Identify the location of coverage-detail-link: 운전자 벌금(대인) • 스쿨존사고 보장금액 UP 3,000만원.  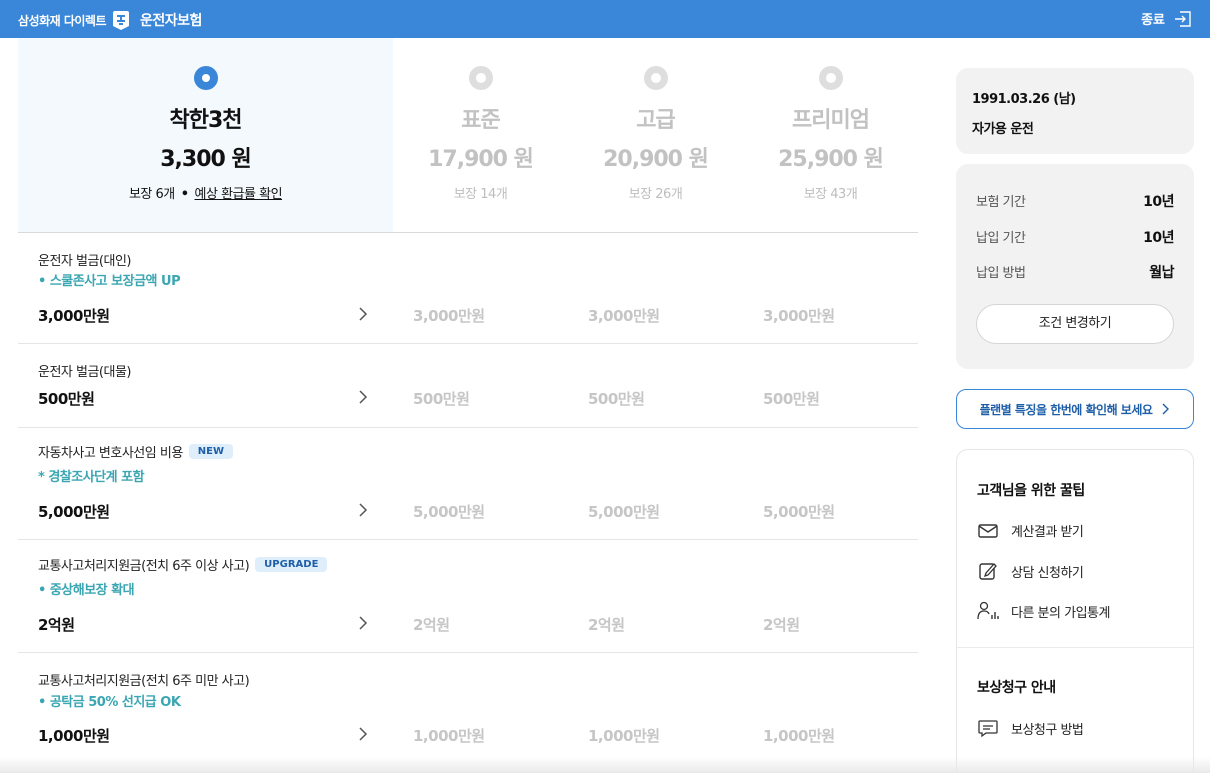
(205, 288).